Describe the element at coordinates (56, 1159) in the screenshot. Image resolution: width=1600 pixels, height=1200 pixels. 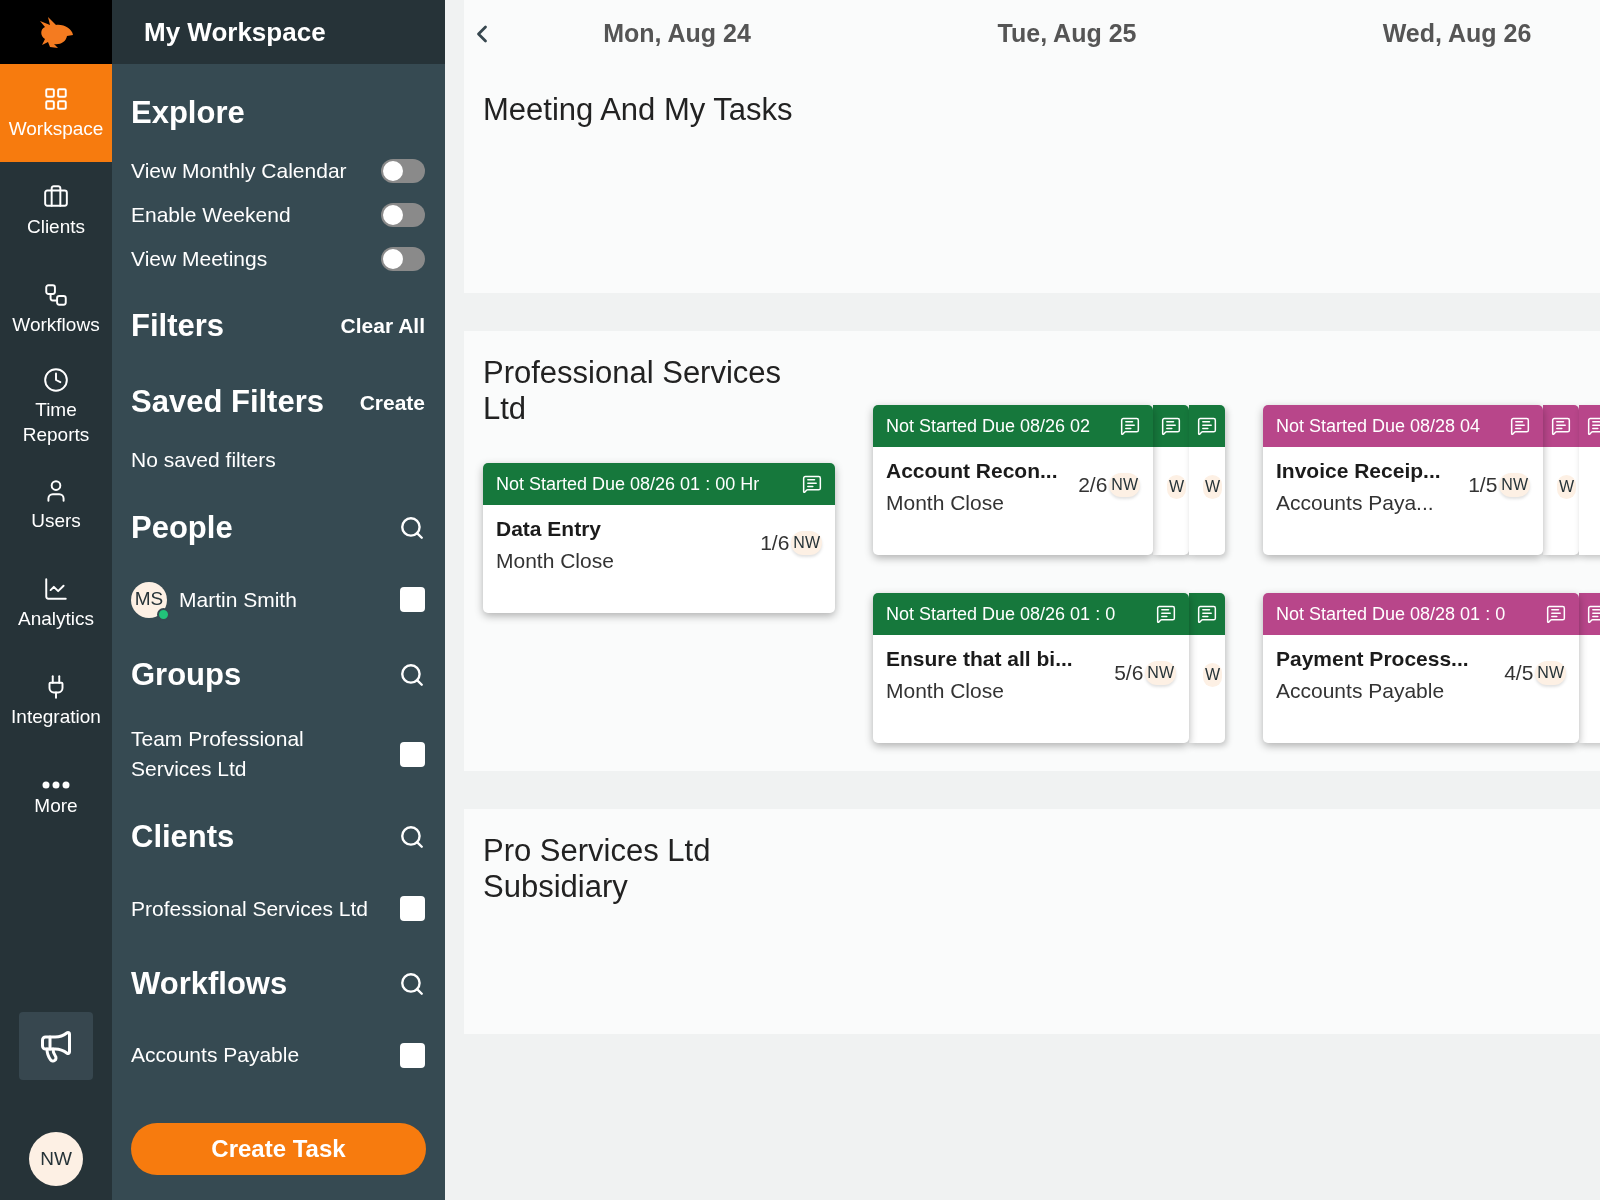
I see `user-avatar: NW` at that location.